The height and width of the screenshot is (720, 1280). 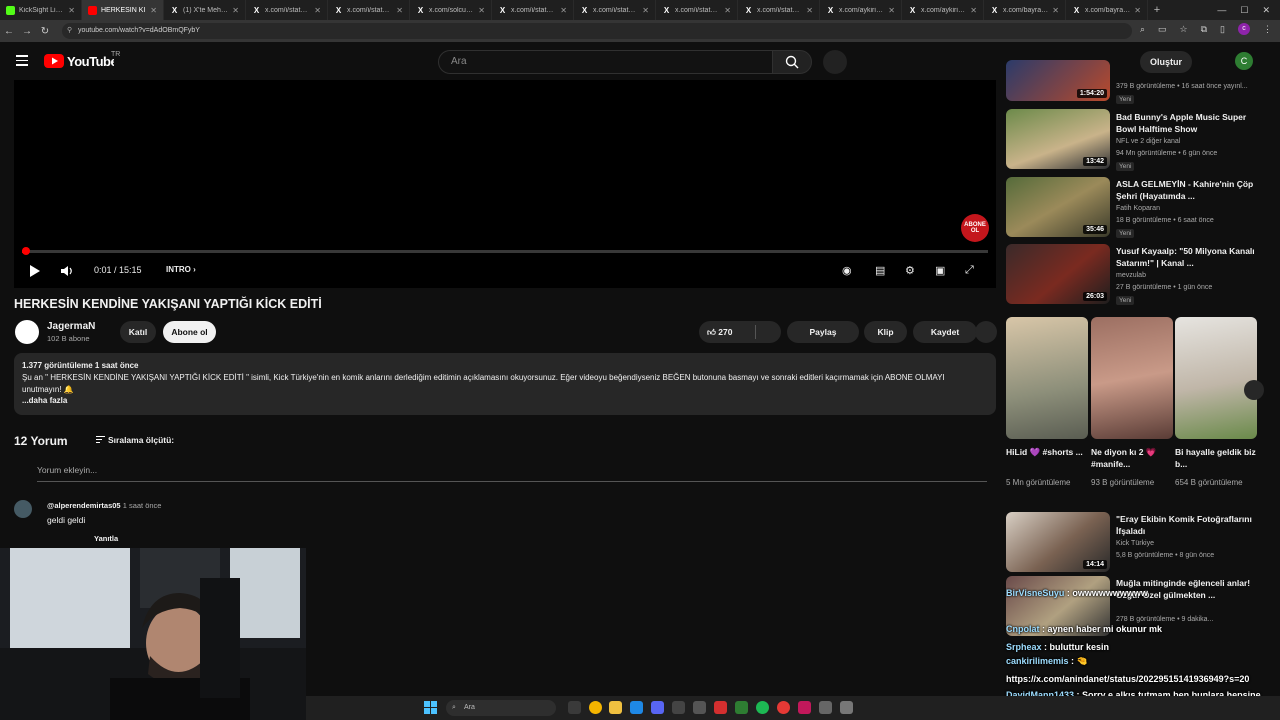 I want to click on channel-avatar, so click(x=27, y=332).